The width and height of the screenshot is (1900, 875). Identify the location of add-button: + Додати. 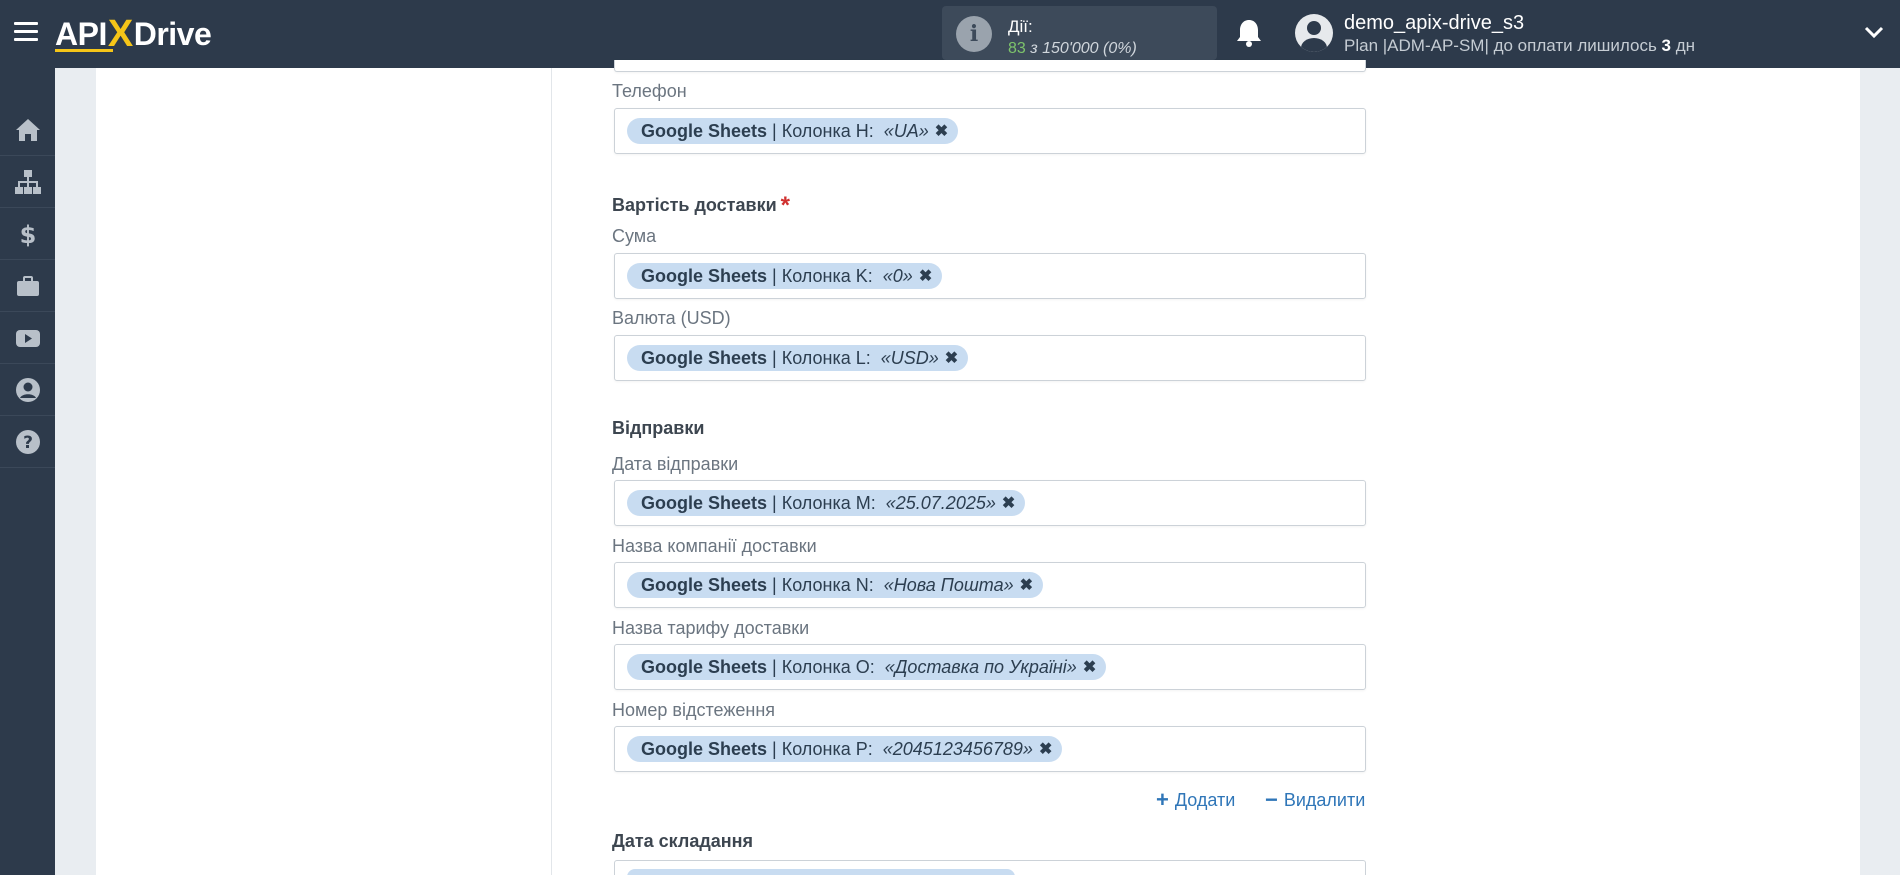
(1195, 800).